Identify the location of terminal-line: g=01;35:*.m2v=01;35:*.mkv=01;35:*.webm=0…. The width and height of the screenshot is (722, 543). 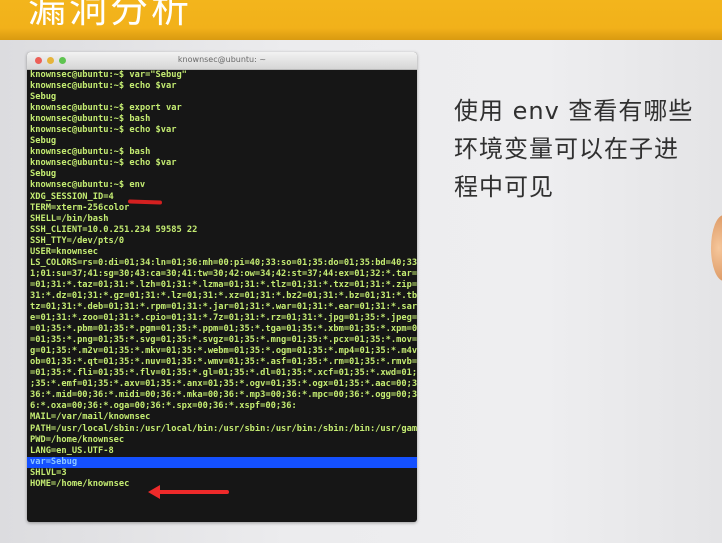
(223, 351).